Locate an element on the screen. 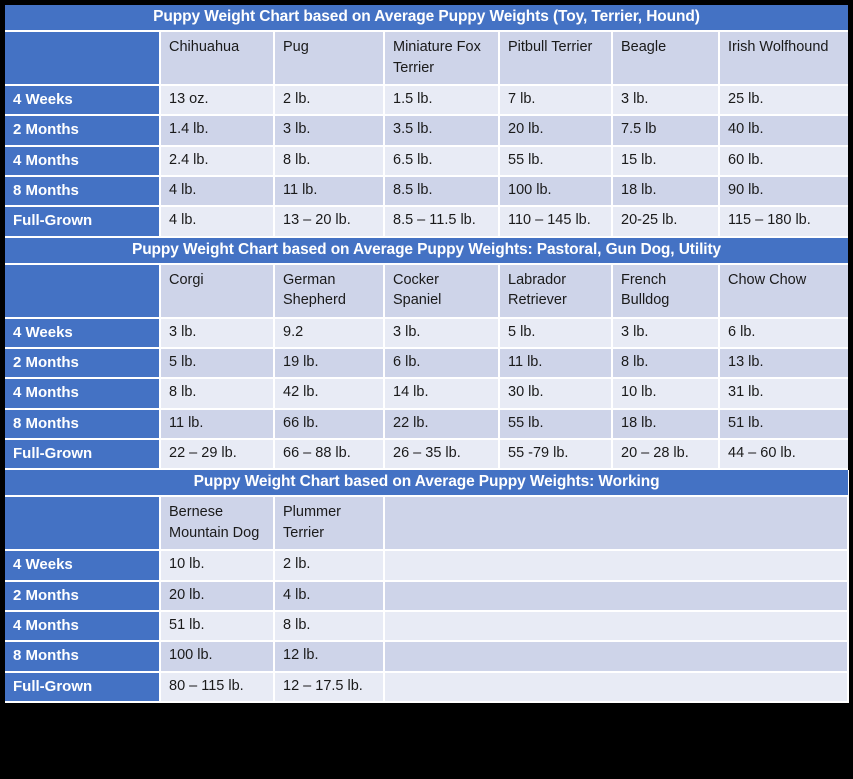 The height and width of the screenshot is (779, 853). table-2-cell-r4c1: 11 lb. is located at coordinates (217, 424).